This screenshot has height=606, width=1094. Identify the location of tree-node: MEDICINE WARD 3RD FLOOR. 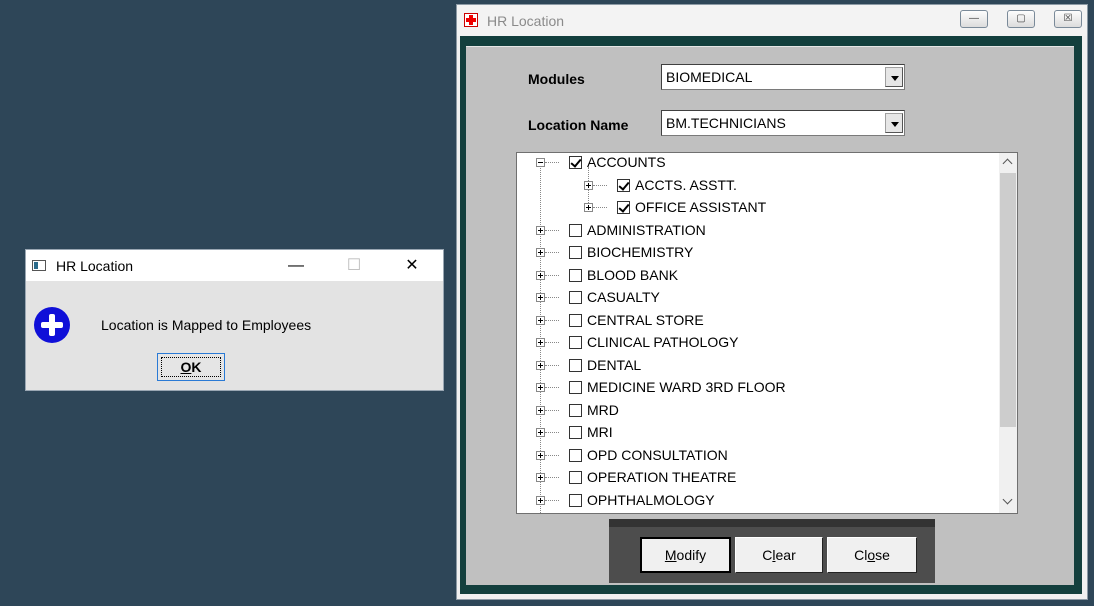
(757, 388).